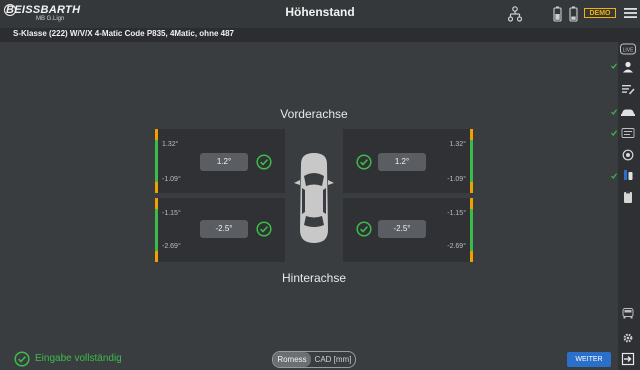 Image resolution: width=640 pixels, height=370 pixels. Describe the element at coordinates (333, 359) in the screenshot. I see `unit-option-cad: CAD [mm]` at that location.